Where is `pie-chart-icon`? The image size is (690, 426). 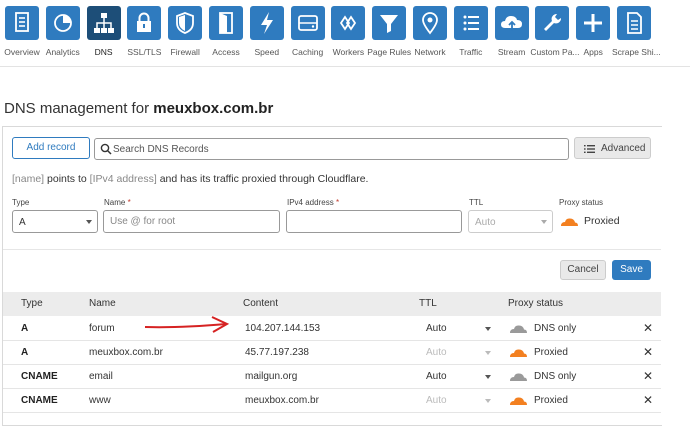 pie-chart-icon is located at coordinates (62, 23).